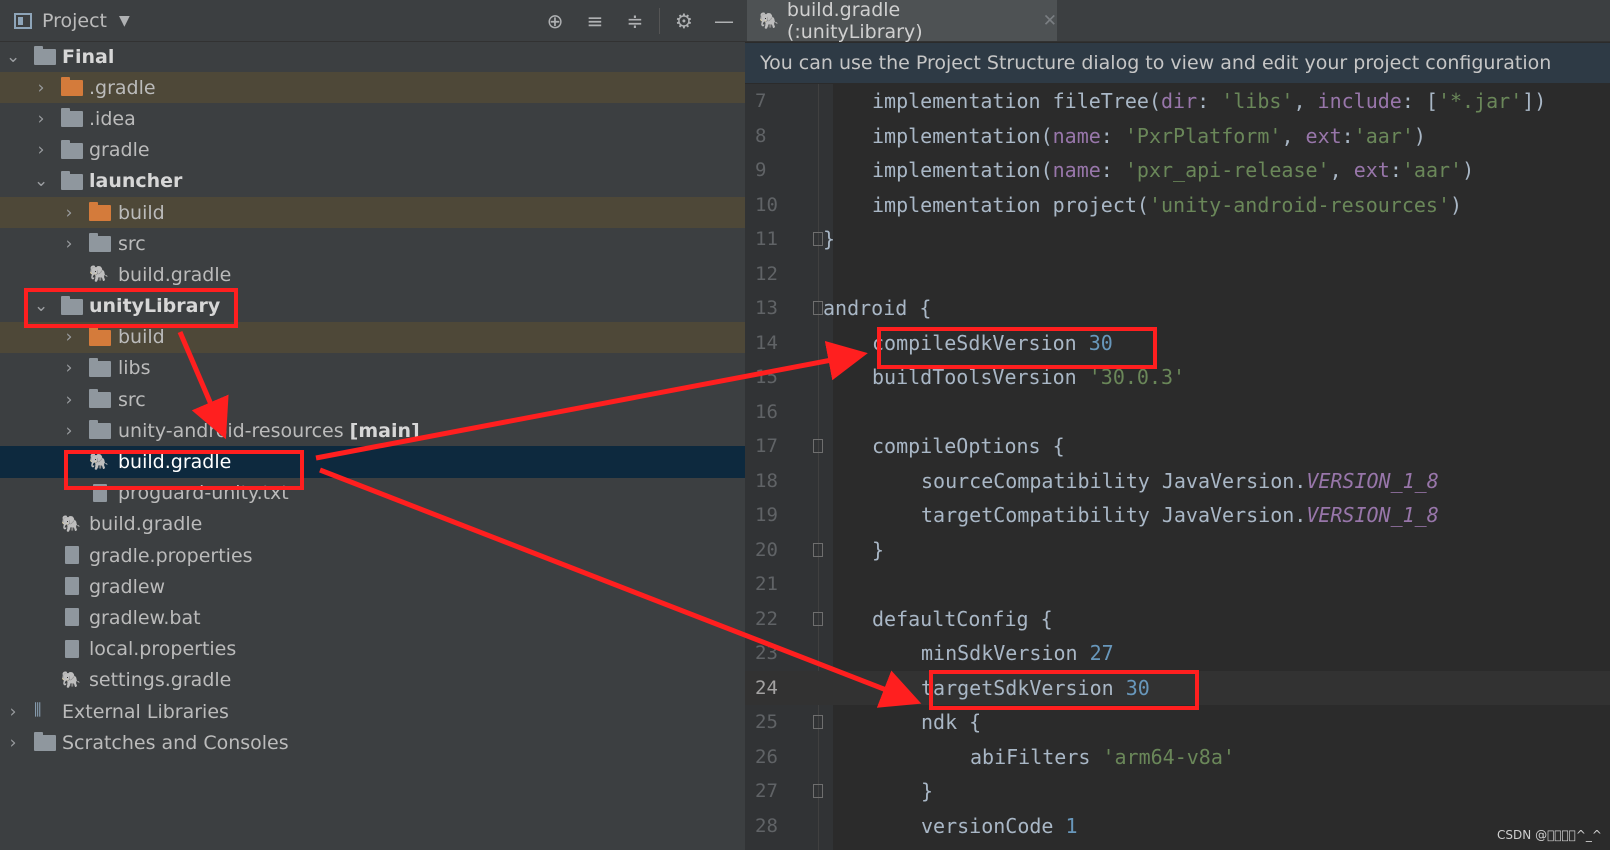 Image resolution: width=1610 pixels, height=850 pixels. I want to click on arrow-to-targetsdk, so click(620, 587).